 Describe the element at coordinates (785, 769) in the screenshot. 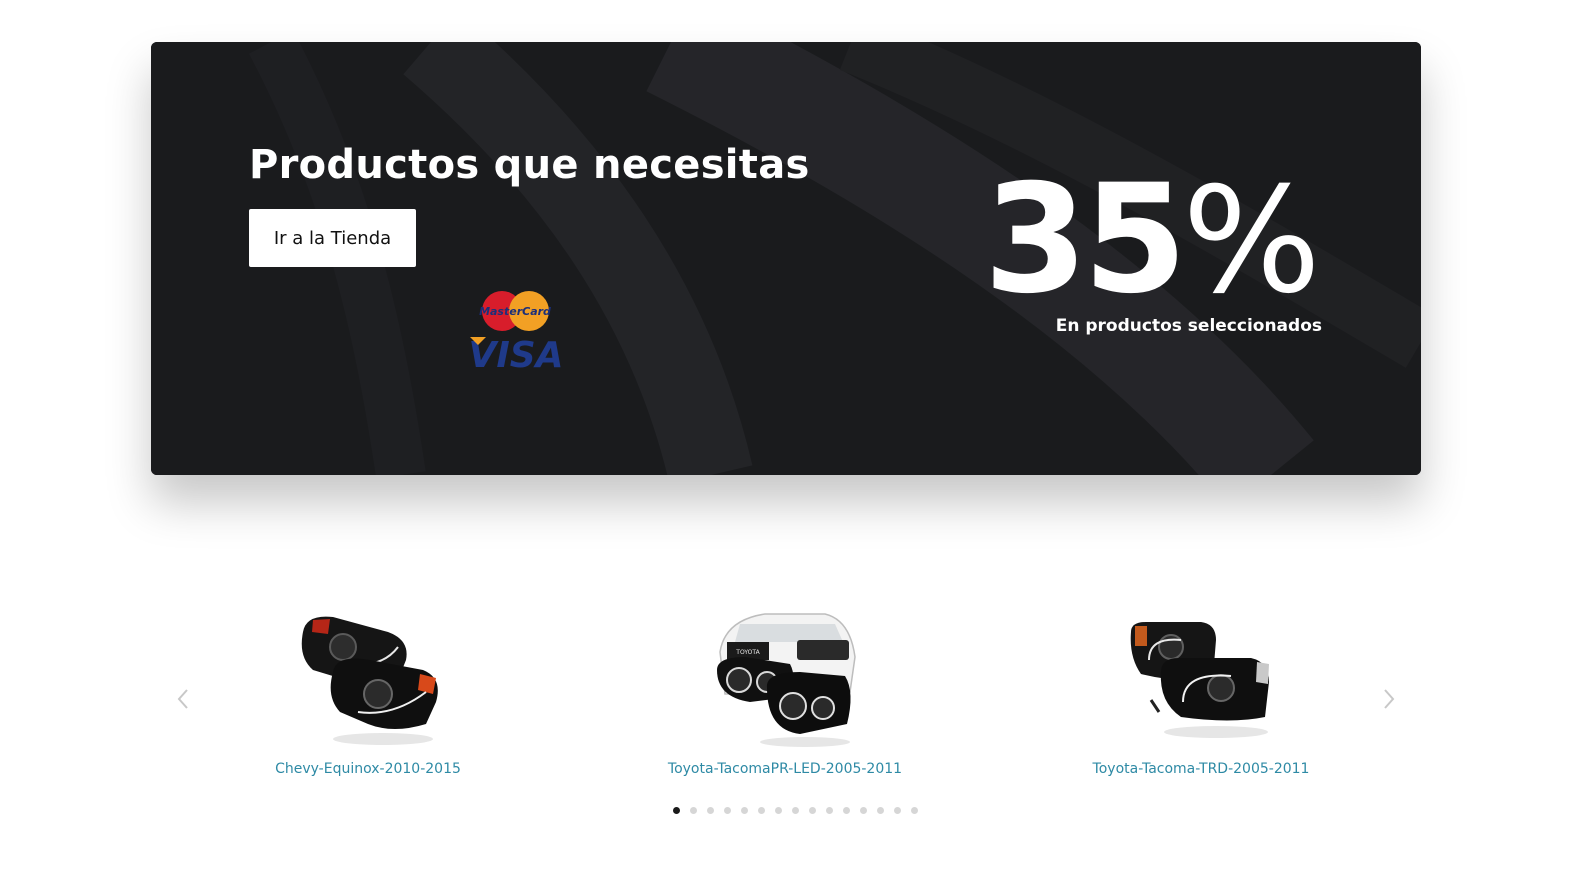

I see `product-name: Toyota-TacomaPR-LED-2005-2011` at that location.